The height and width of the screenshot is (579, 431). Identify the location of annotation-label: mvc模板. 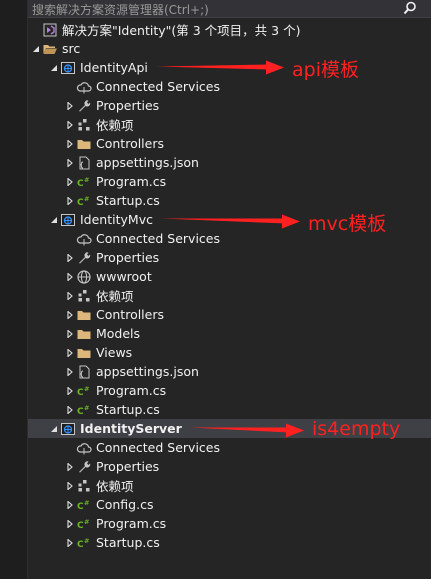
(347, 223).